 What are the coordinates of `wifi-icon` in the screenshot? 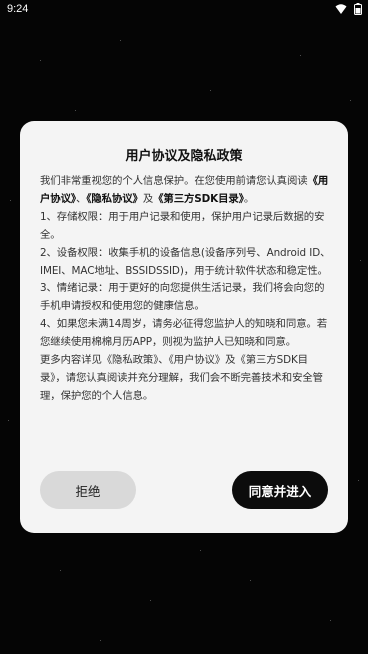 It's located at (341, 9).